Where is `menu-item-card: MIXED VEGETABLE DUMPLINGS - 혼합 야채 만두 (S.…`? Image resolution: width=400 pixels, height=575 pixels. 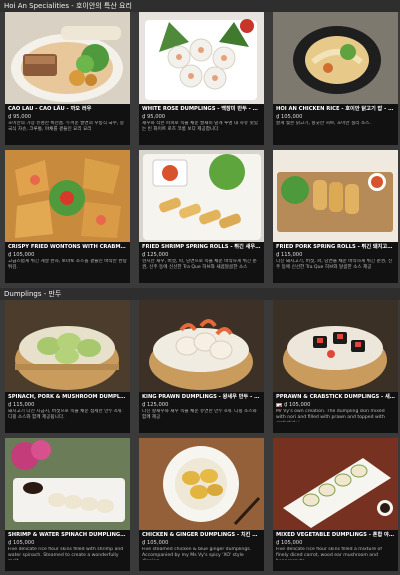
menu-item-card: MIXED VEGETABLE DUMPLINGS - 혼합 야채 만두 (S.… is located at coordinates (335, 504).